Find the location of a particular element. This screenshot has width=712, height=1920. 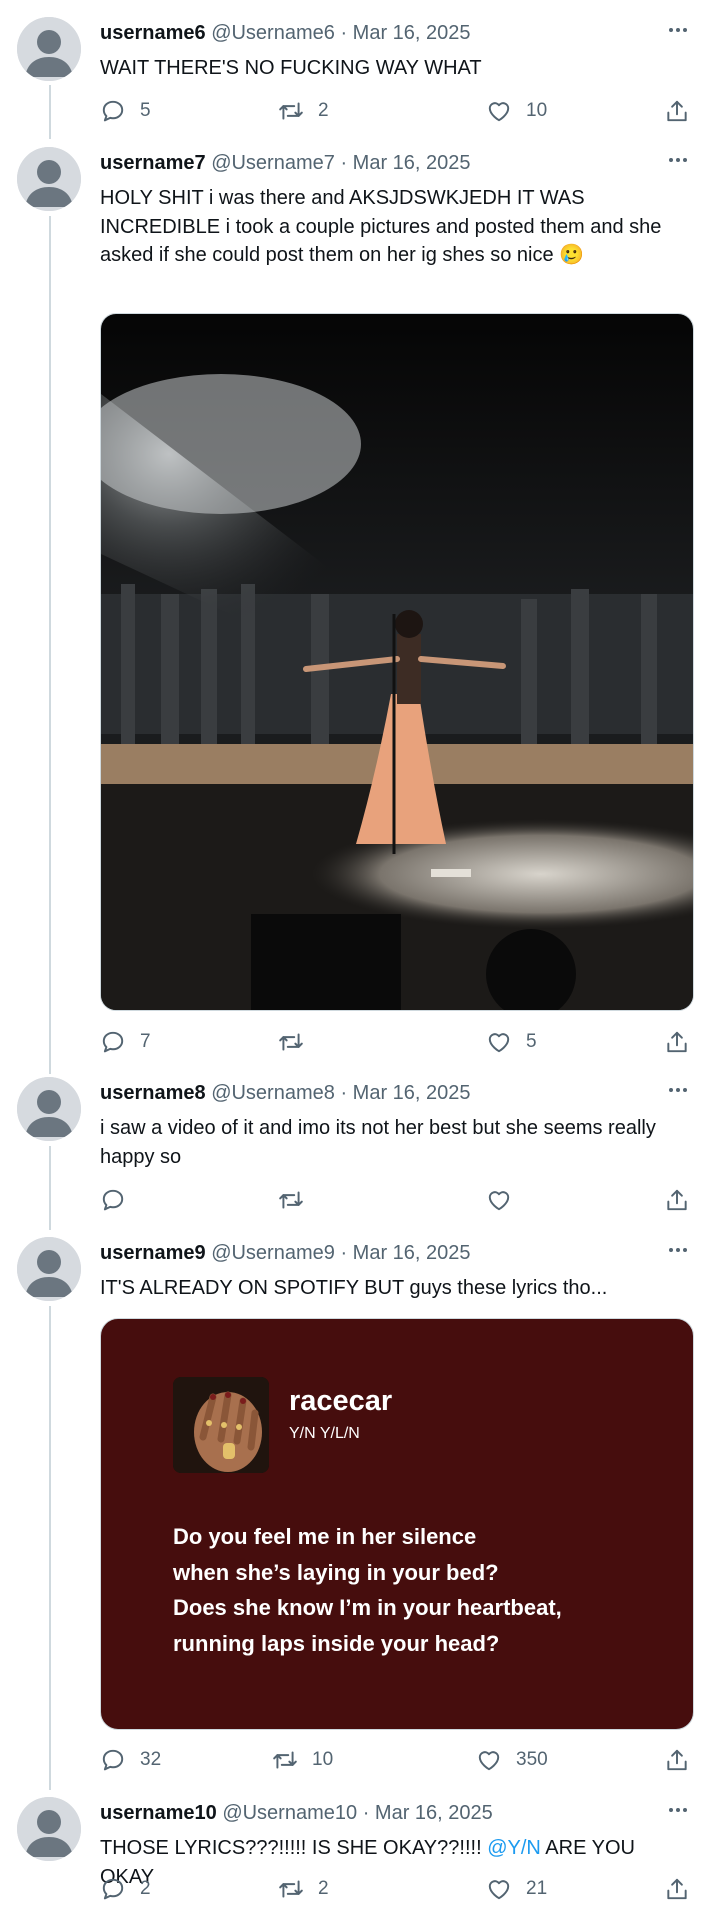

reply-count: 5 is located at coordinates (145, 110).